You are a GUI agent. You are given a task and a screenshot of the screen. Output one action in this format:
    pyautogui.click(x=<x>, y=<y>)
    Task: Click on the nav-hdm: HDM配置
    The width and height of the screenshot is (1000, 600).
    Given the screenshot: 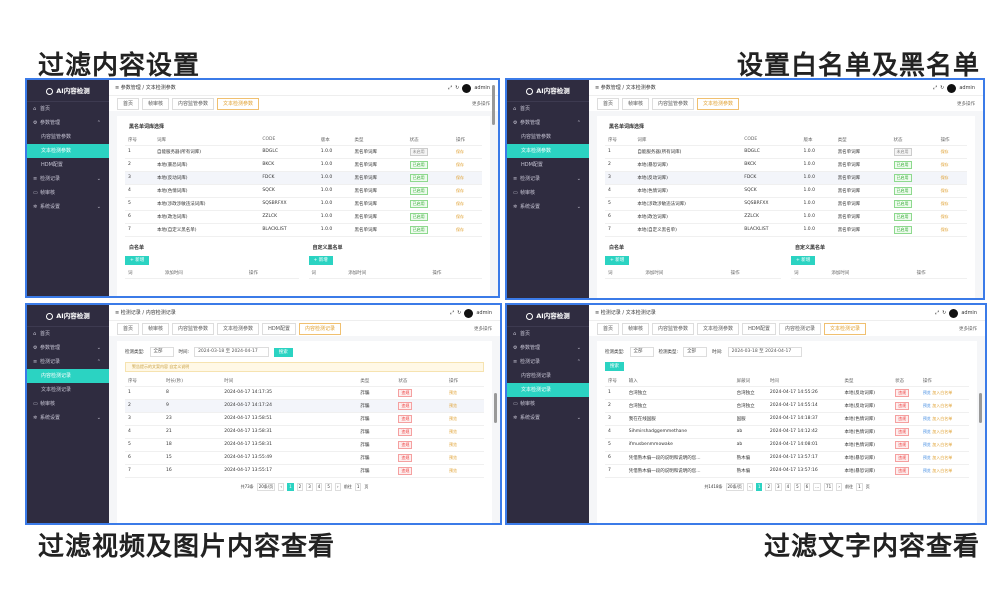 What is the action you would take?
    pyautogui.click(x=548, y=165)
    